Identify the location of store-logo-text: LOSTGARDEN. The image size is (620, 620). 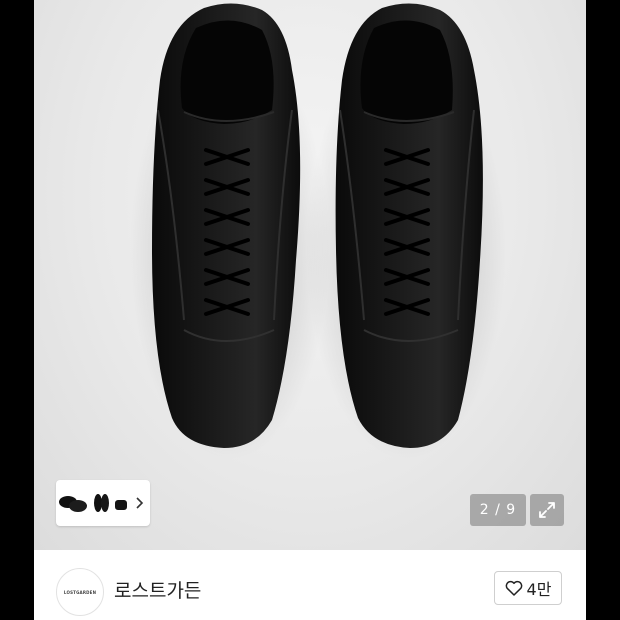
(80, 592).